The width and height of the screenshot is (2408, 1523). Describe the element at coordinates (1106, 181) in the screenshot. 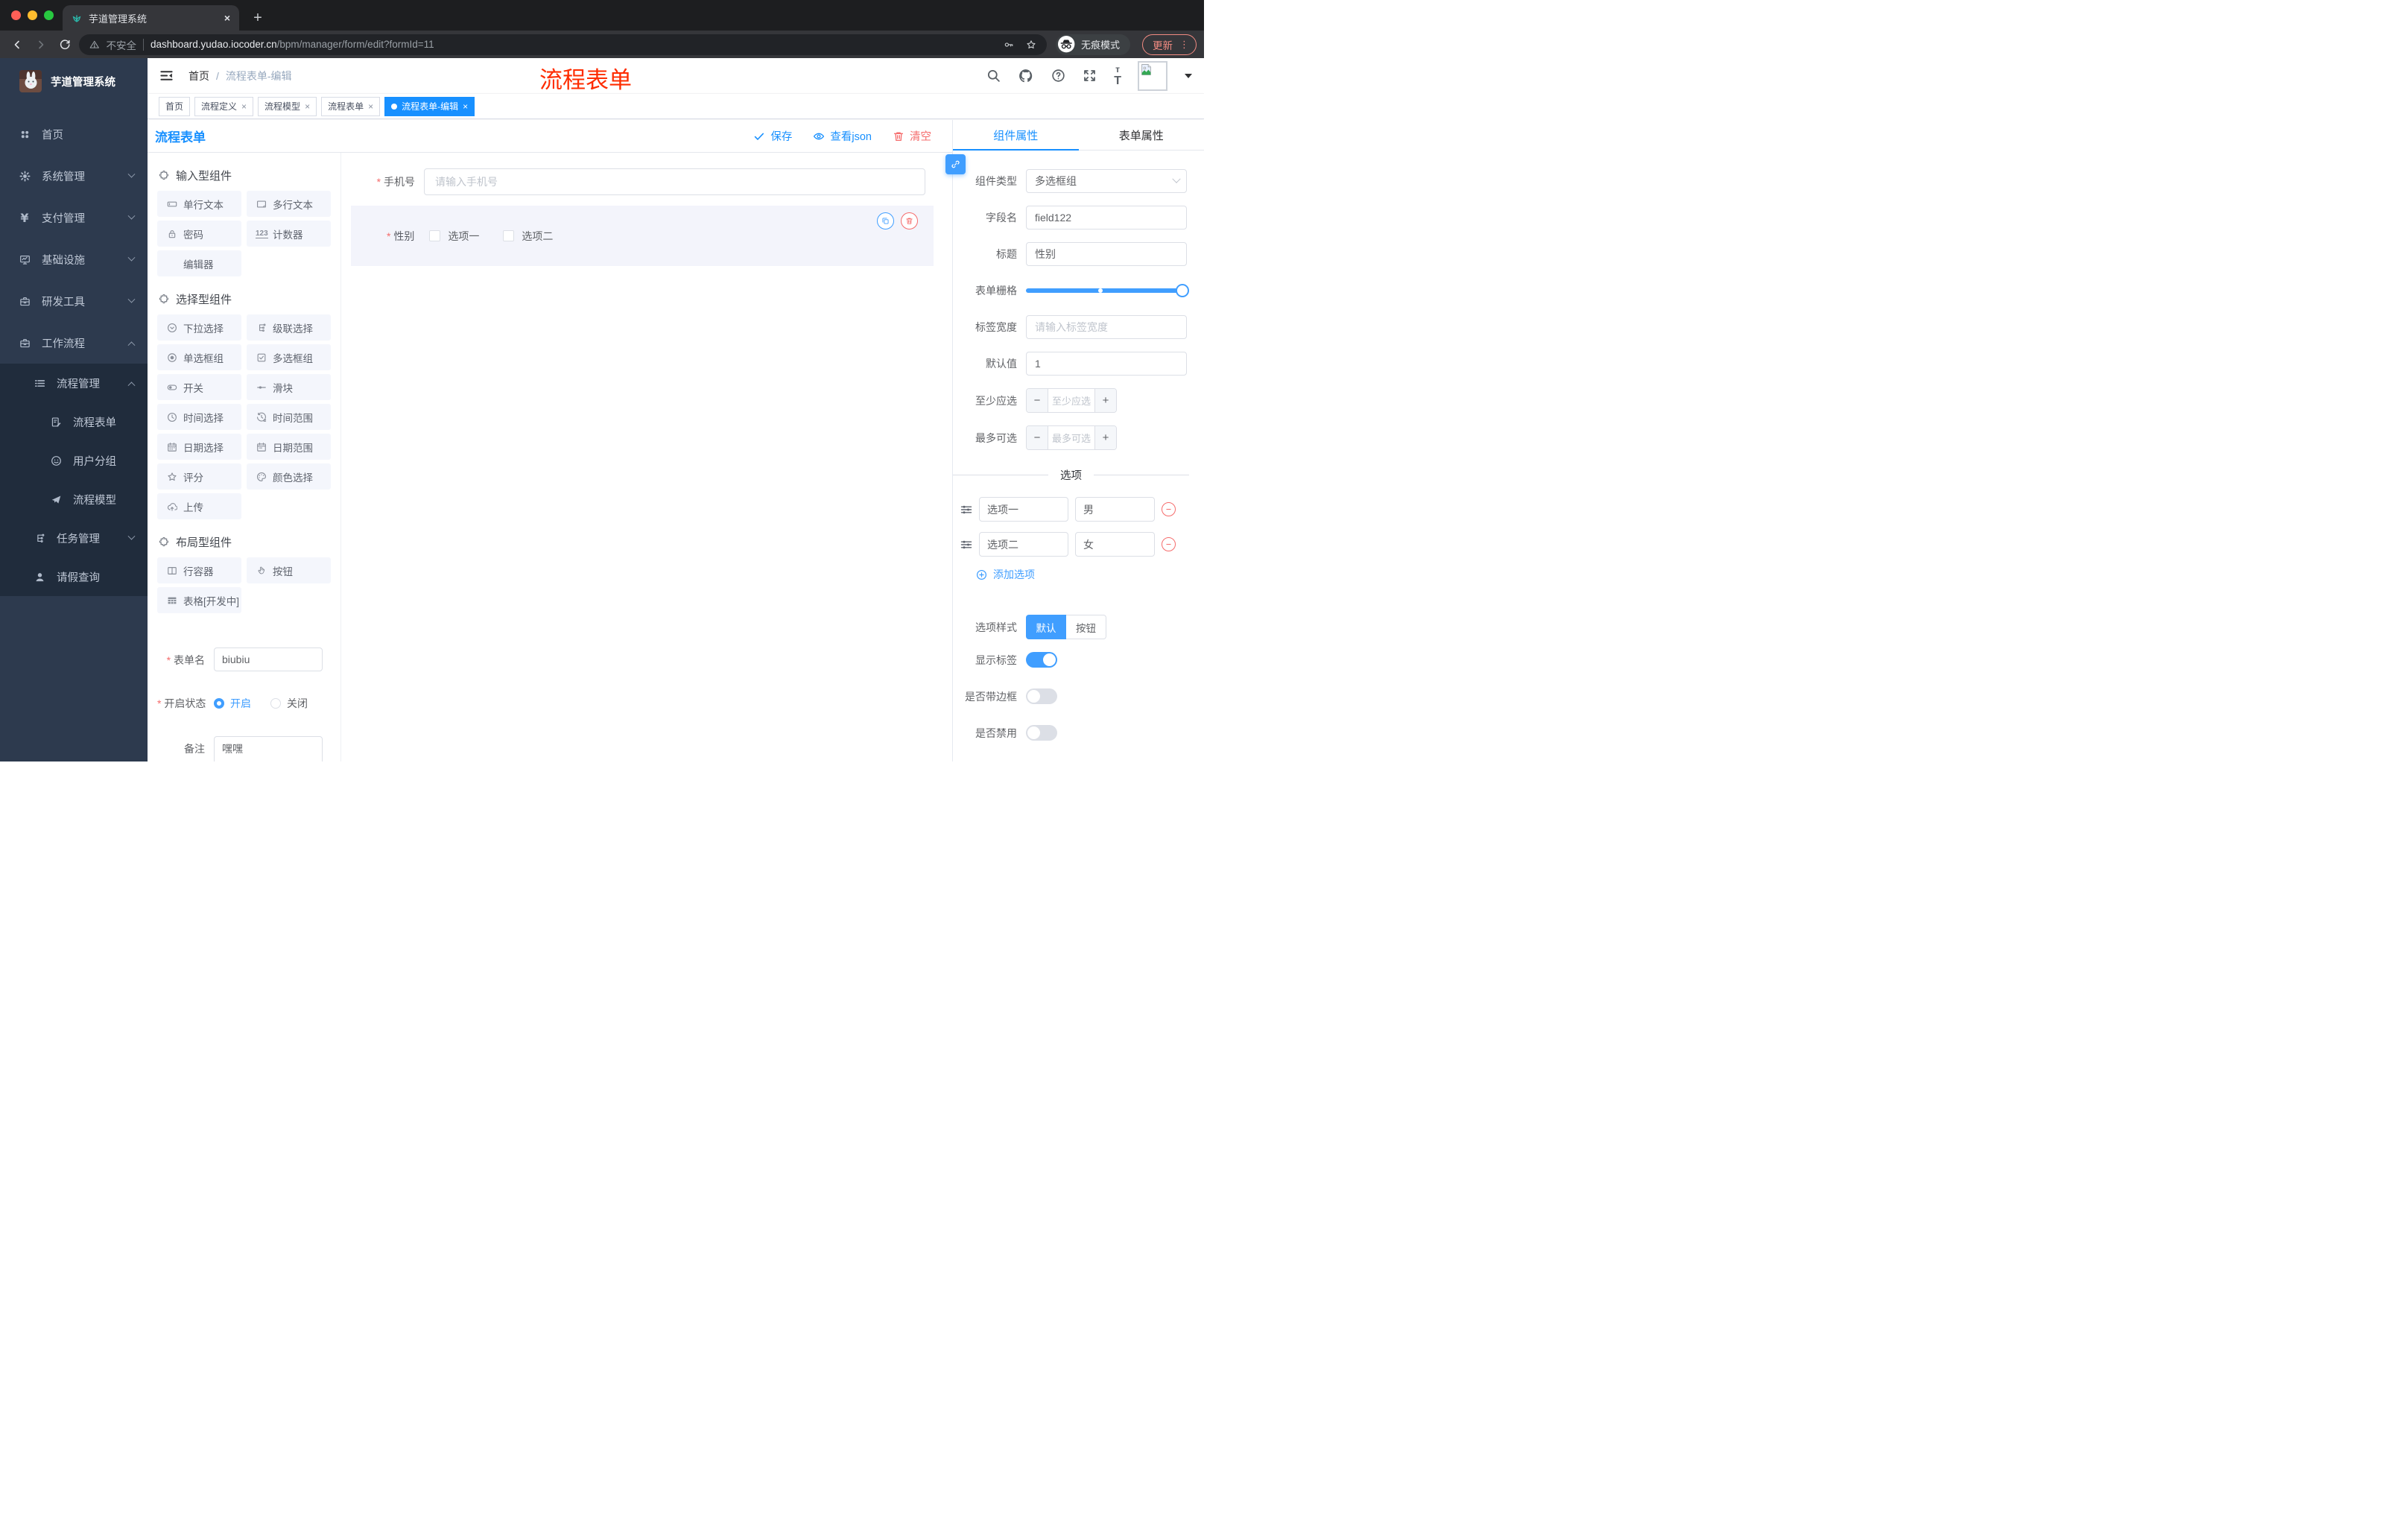

I see `component-type-select` at that location.